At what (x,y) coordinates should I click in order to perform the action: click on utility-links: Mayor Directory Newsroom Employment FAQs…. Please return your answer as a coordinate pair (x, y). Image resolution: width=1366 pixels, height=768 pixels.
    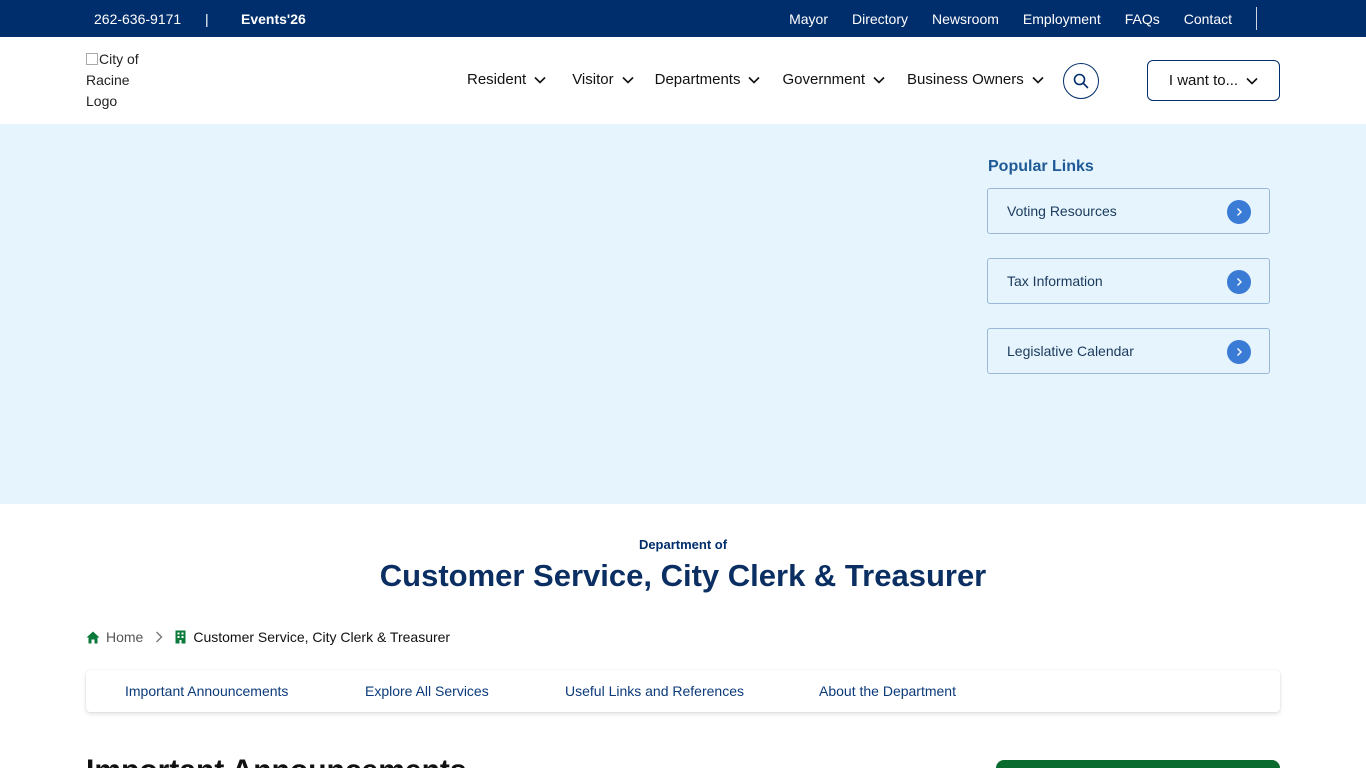
    Looking at the image, I should click on (998, 19).